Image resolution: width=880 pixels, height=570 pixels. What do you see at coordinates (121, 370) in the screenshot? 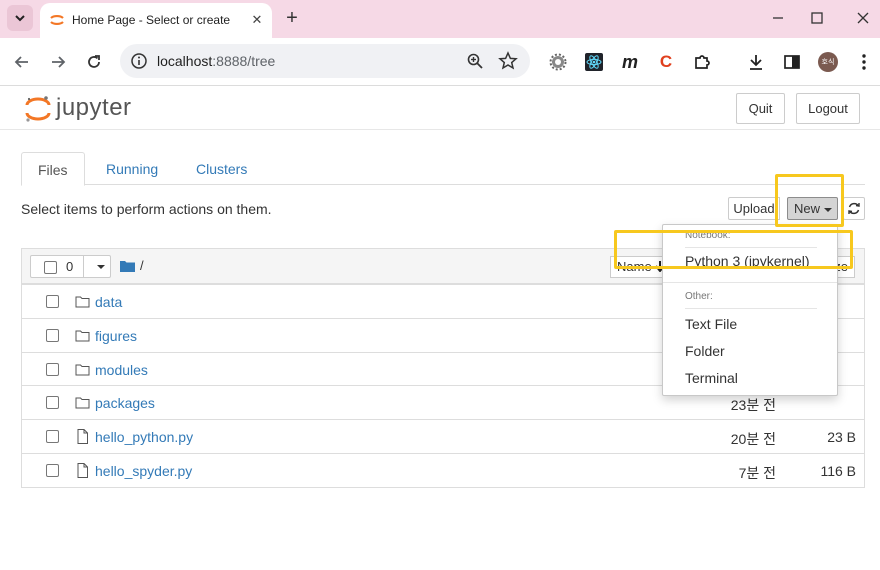
I see `file-name-link: modules` at bounding box center [121, 370].